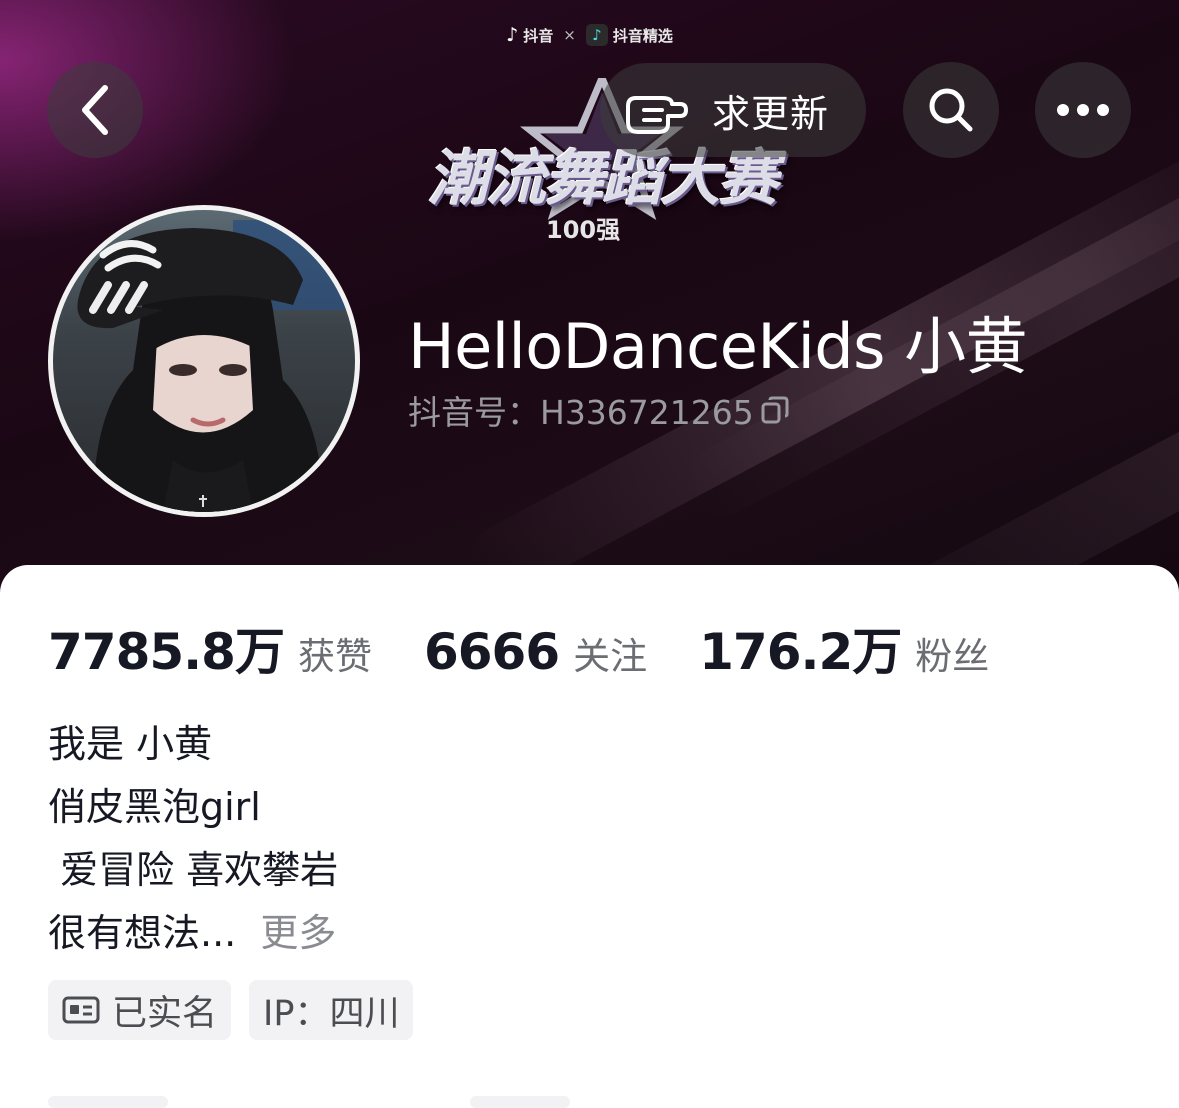  I want to click on verified-label: 已实名, so click(165, 1013).